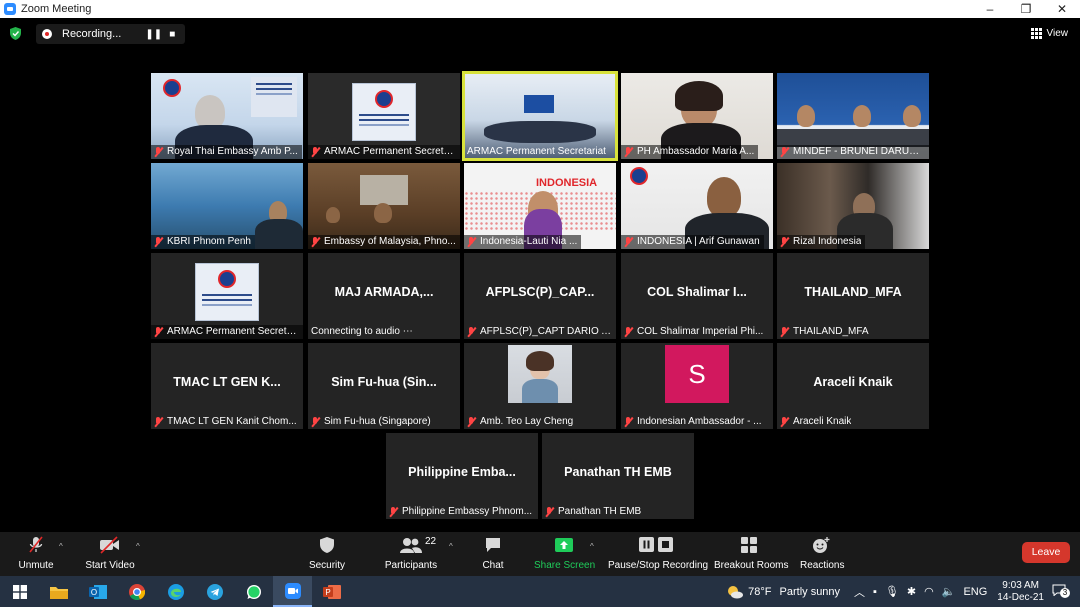  I want to click on edge-icon, so click(175, 591).